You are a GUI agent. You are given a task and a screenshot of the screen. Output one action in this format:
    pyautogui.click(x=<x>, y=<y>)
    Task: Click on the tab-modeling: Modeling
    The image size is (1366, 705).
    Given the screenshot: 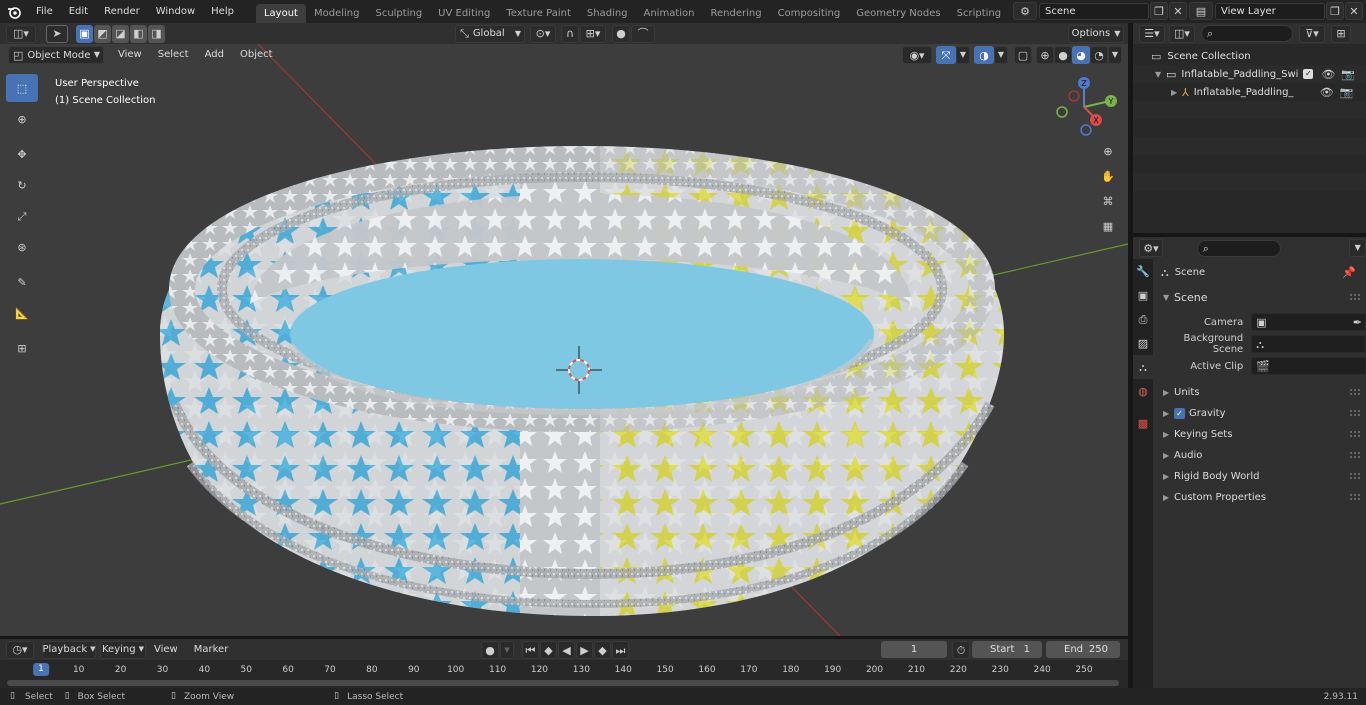 What is the action you would take?
    pyautogui.click(x=337, y=13)
    